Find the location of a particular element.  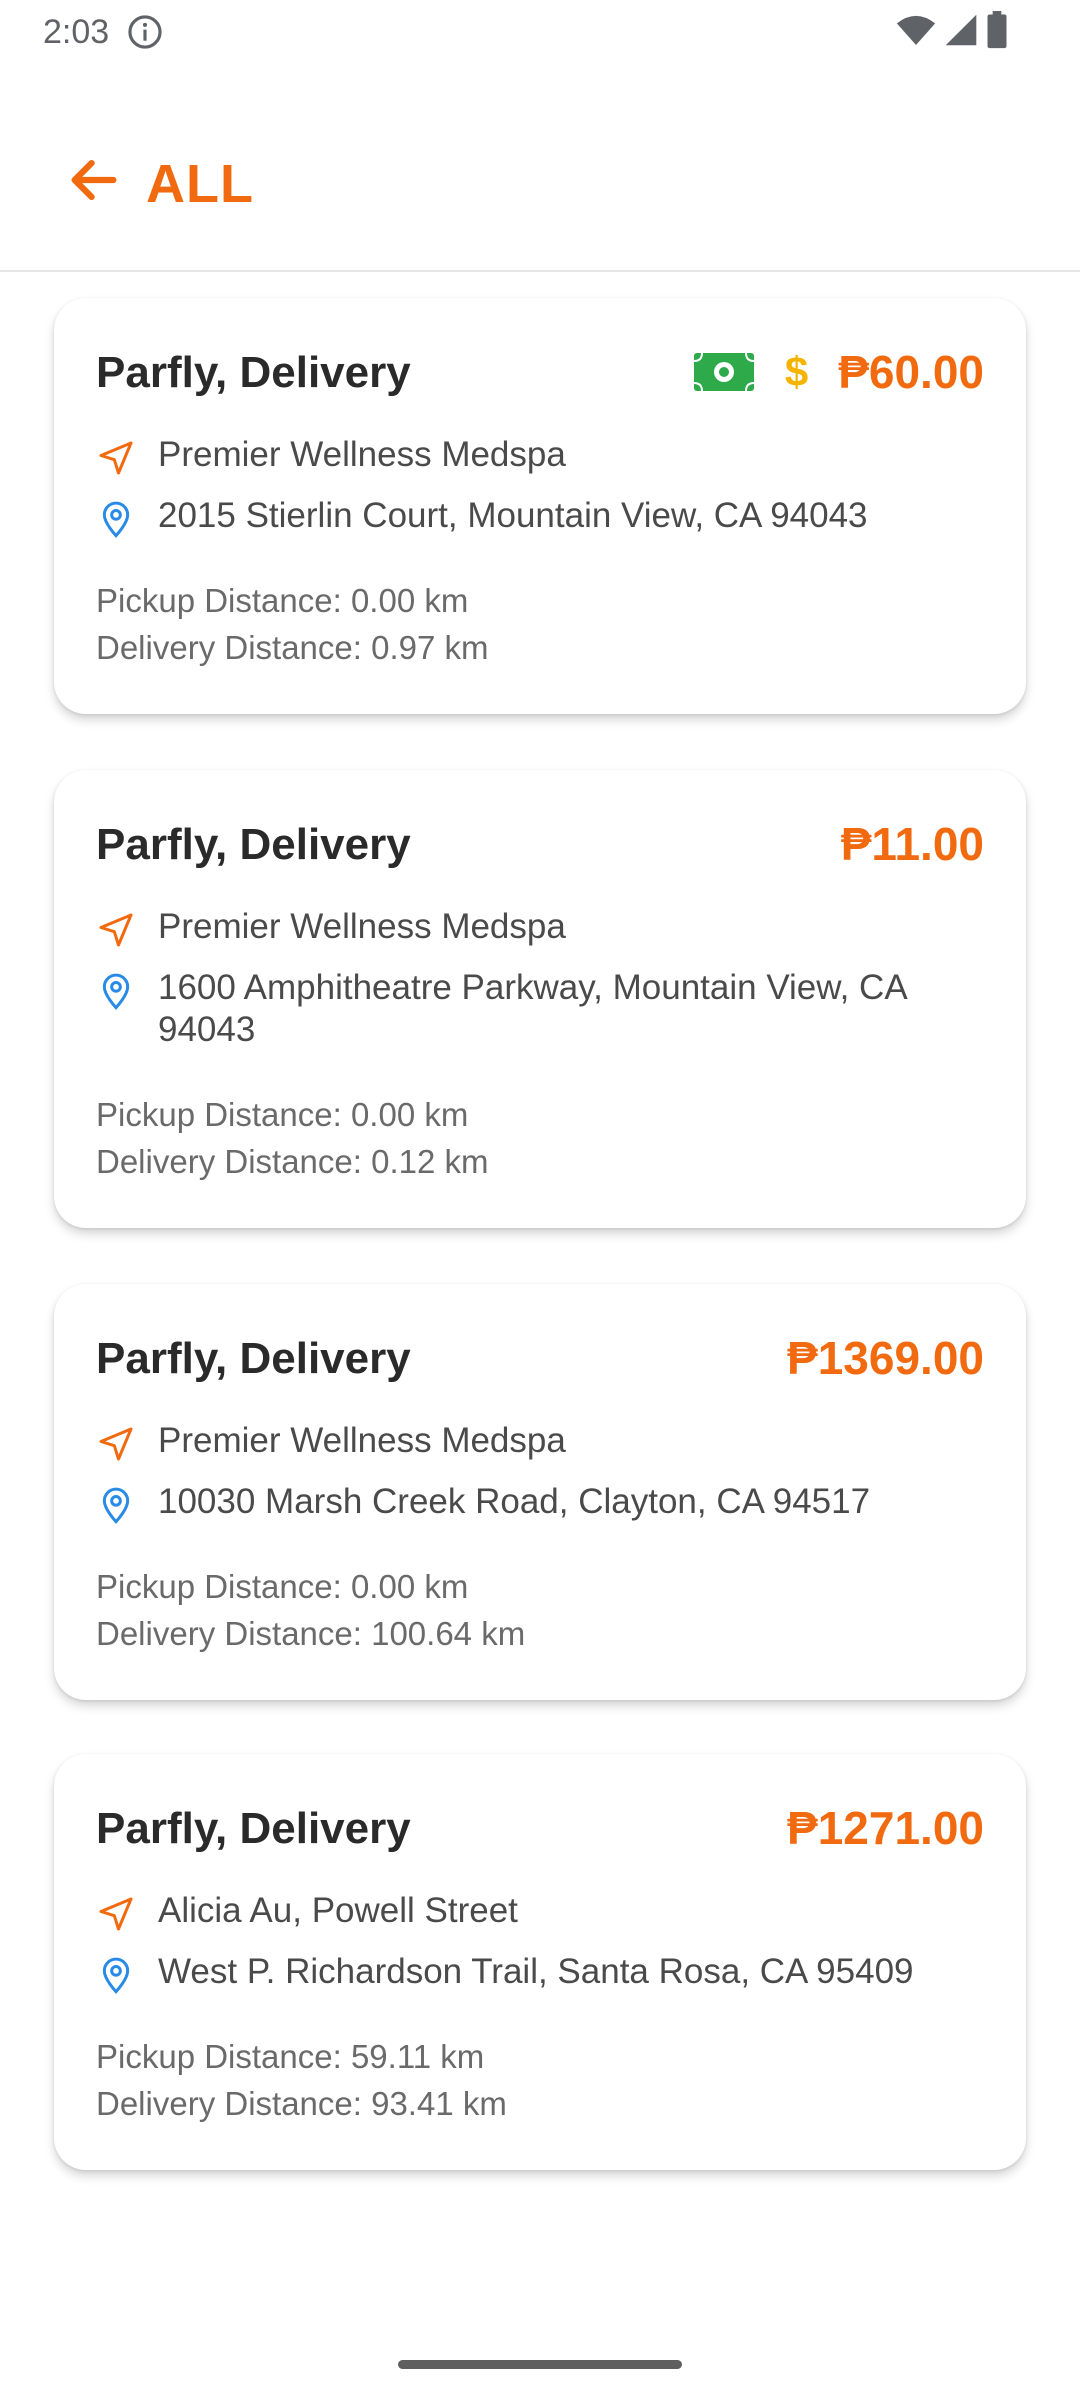

delivery-distance: Delivery Distance: 0.97 km is located at coordinates (292, 647).